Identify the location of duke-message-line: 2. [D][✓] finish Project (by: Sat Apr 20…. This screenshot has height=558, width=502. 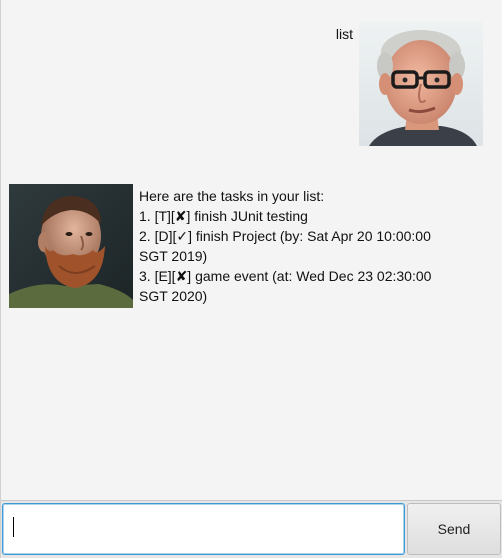
(285, 236).